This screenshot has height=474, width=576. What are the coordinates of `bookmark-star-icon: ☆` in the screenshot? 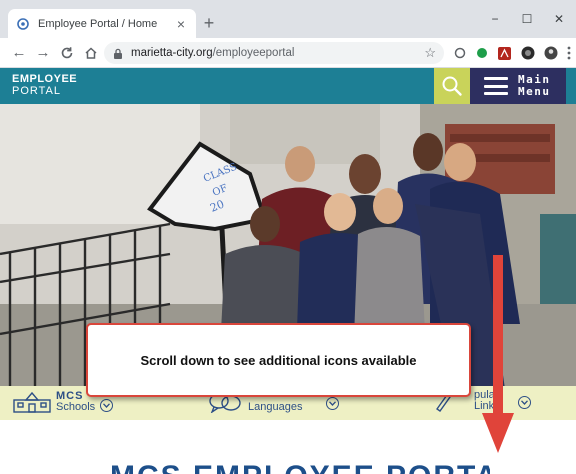 It's located at (430, 53).